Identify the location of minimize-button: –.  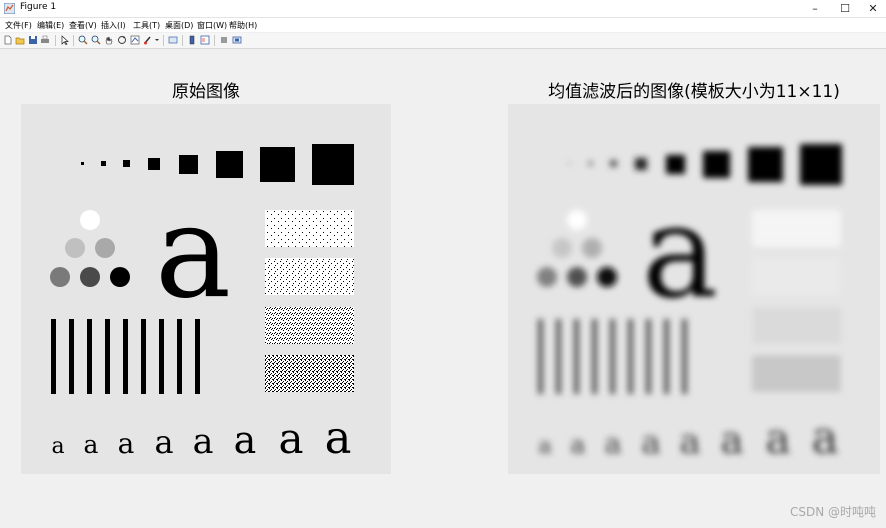
(815, 8).